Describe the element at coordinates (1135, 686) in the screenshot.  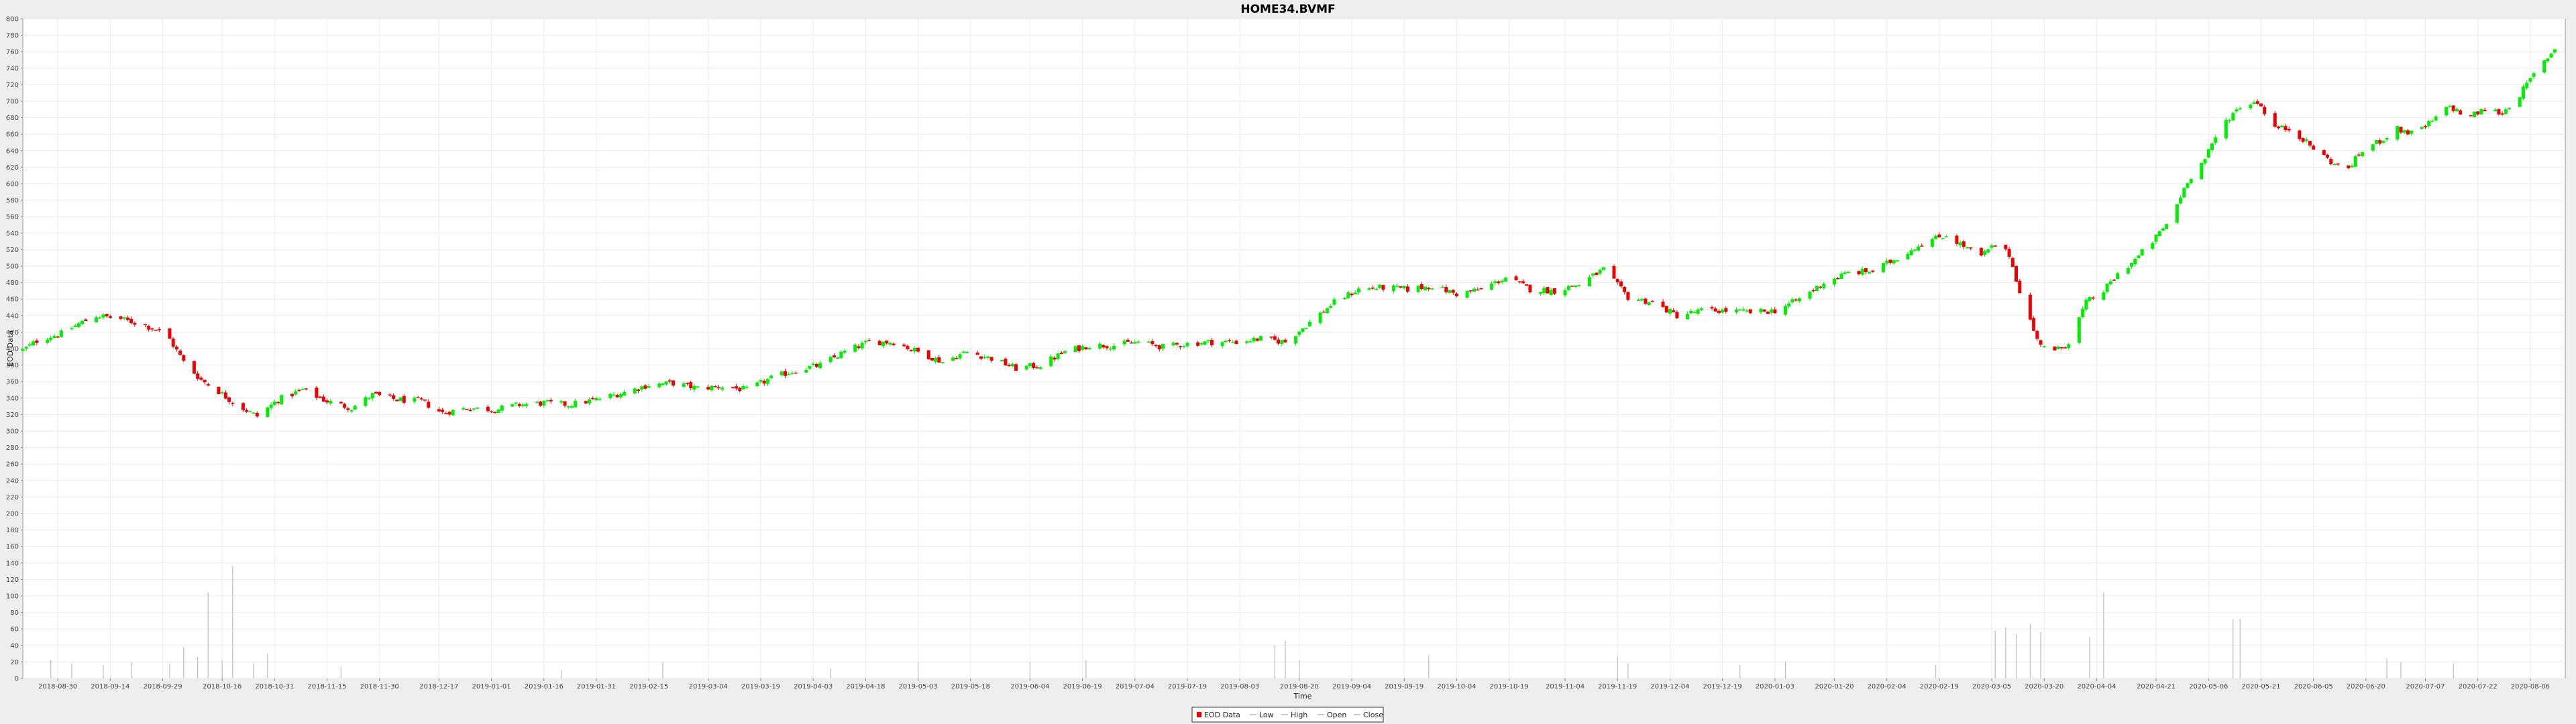
I see `x-tick-label: 2019-07-04` at that location.